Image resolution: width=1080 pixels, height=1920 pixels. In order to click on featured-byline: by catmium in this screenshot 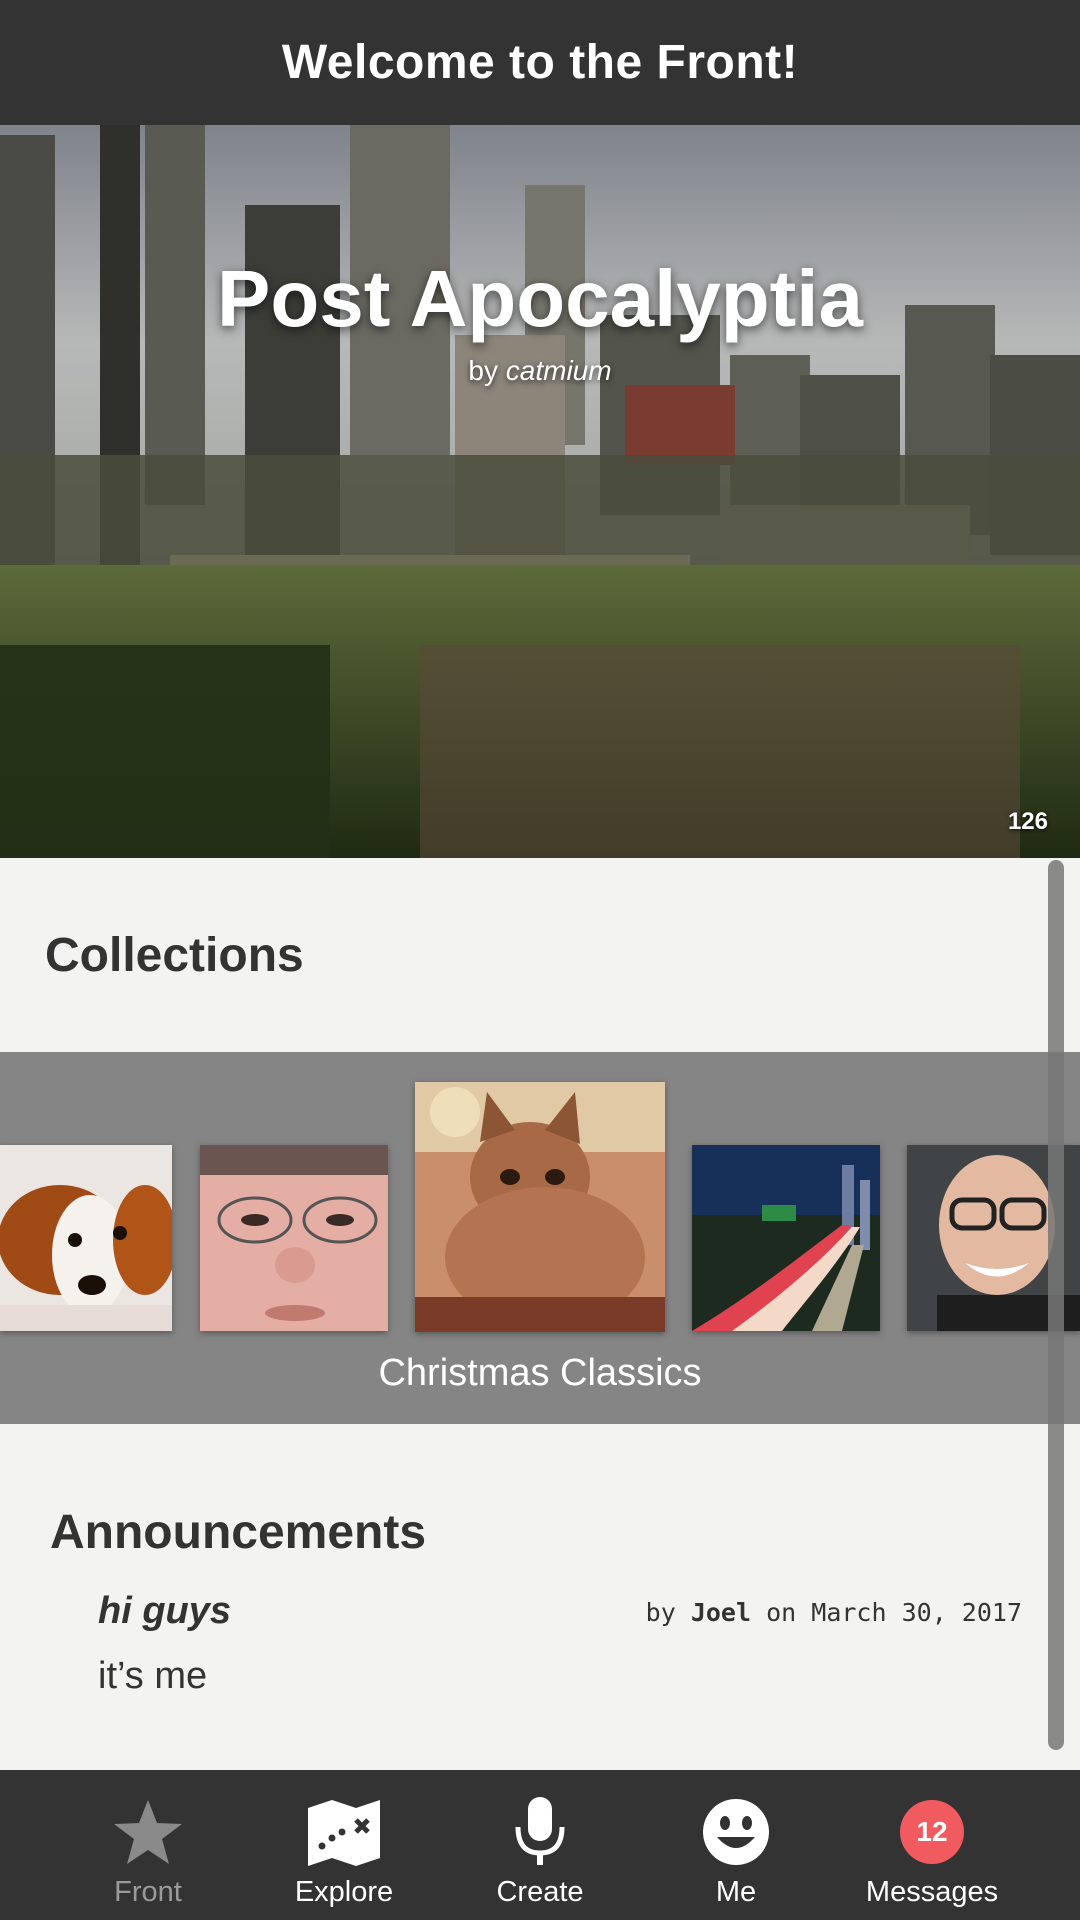, I will do `click(540, 371)`.